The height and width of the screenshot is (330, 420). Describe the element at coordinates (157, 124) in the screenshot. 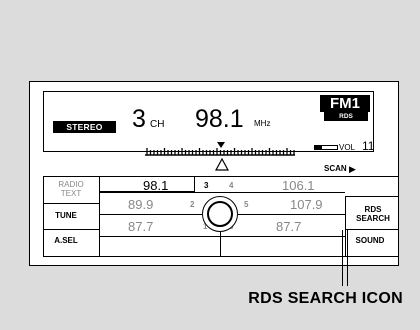

I see `channel-unit: CH` at that location.